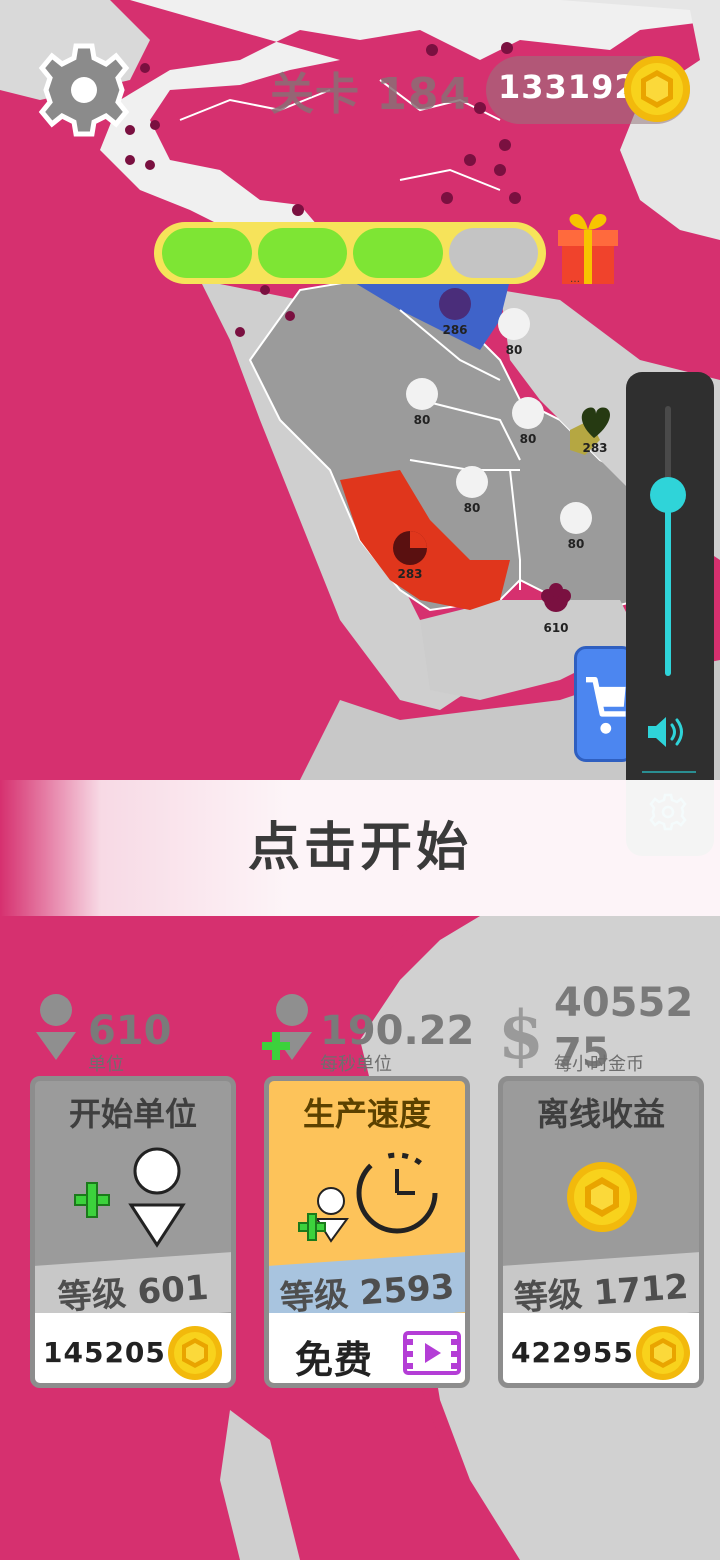  Describe the element at coordinates (410, 556) in the screenshot. I see `marker-red: 283` at that location.